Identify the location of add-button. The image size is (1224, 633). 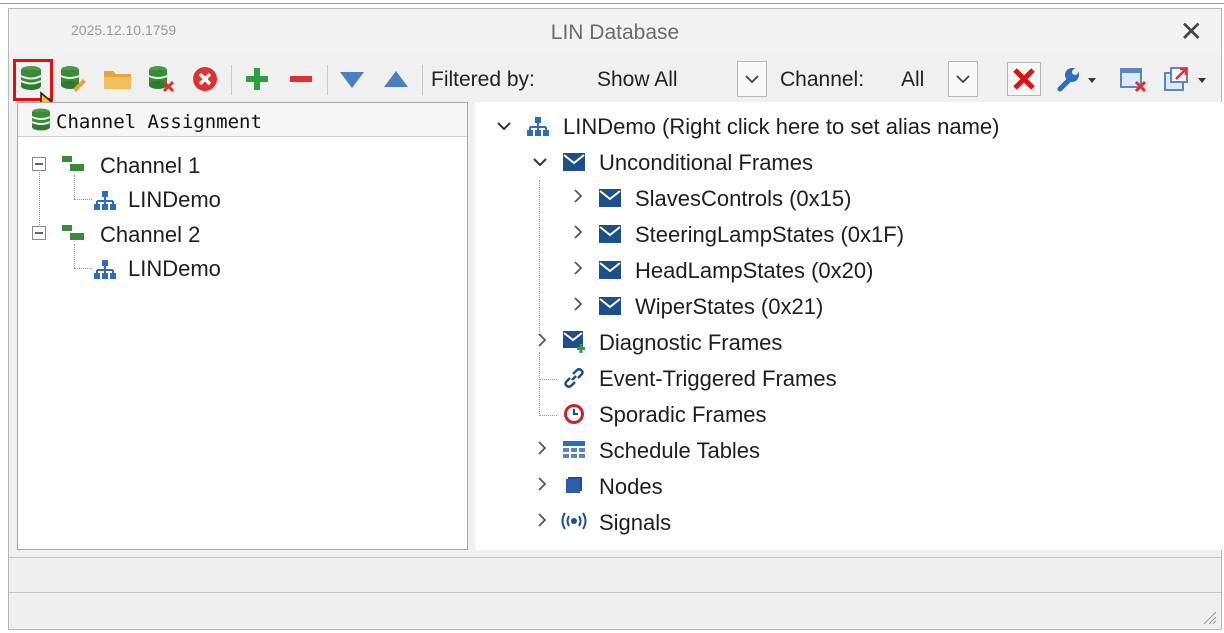
(257, 79).